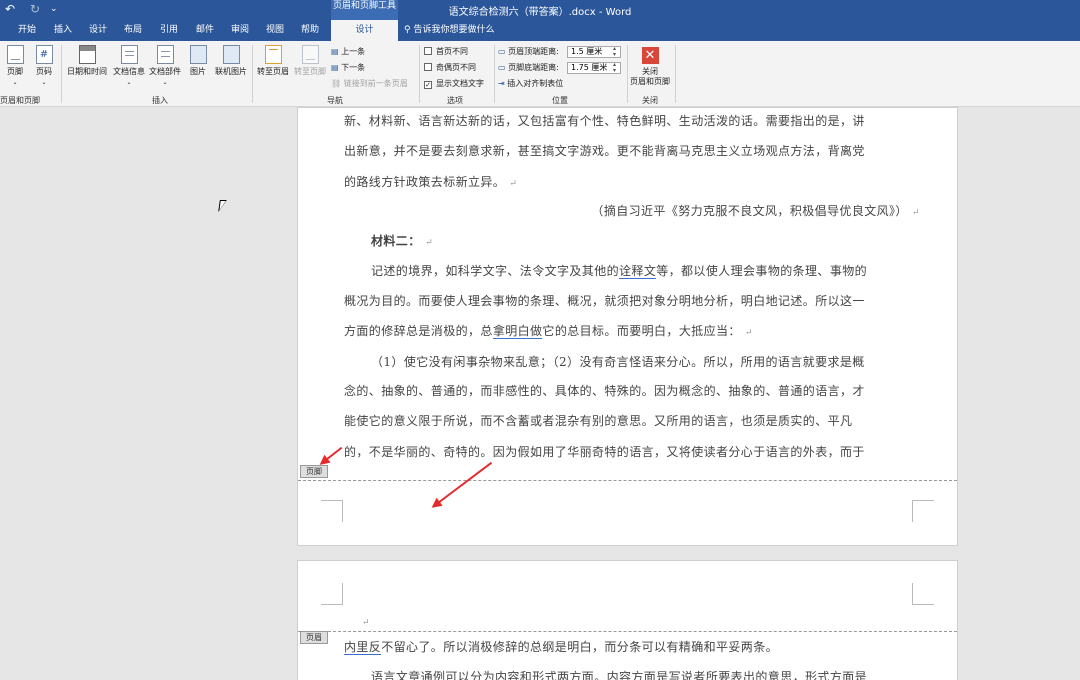 This screenshot has width=1080, height=680. What do you see at coordinates (129, 71) in the screenshot?
I see `doc-info-label: 文档信息` at bounding box center [129, 71].